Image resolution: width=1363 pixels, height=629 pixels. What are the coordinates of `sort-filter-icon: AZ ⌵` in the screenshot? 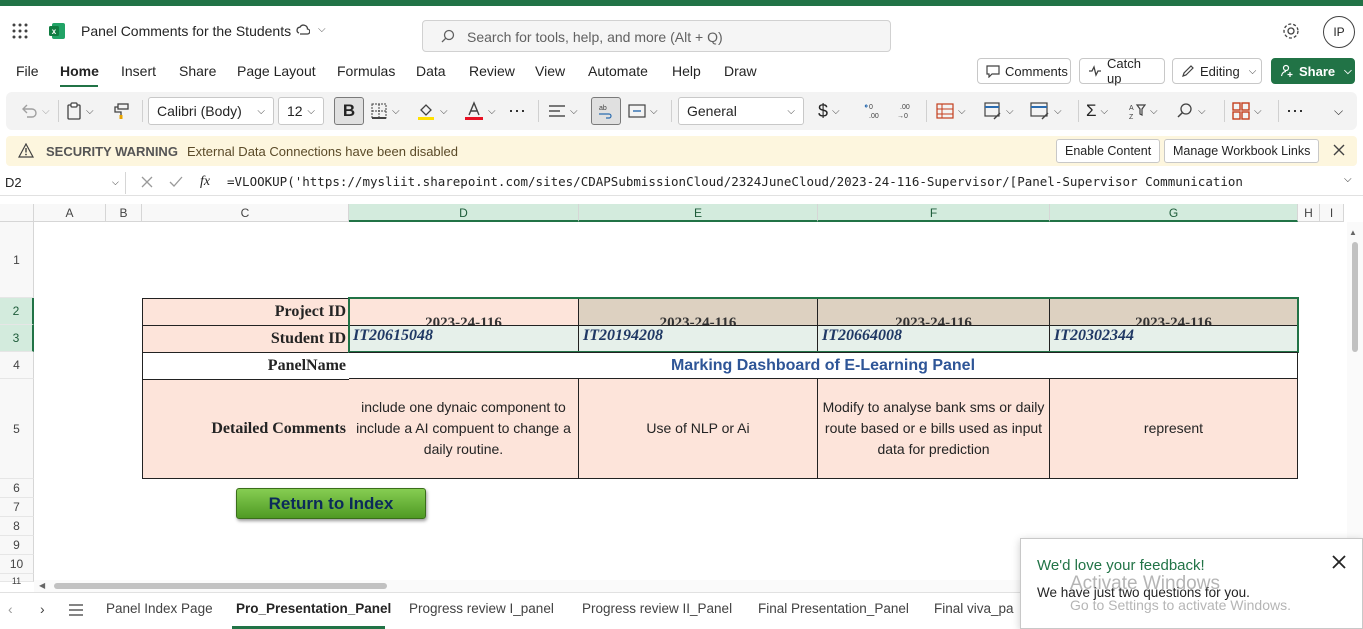 It's located at (1143, 111).